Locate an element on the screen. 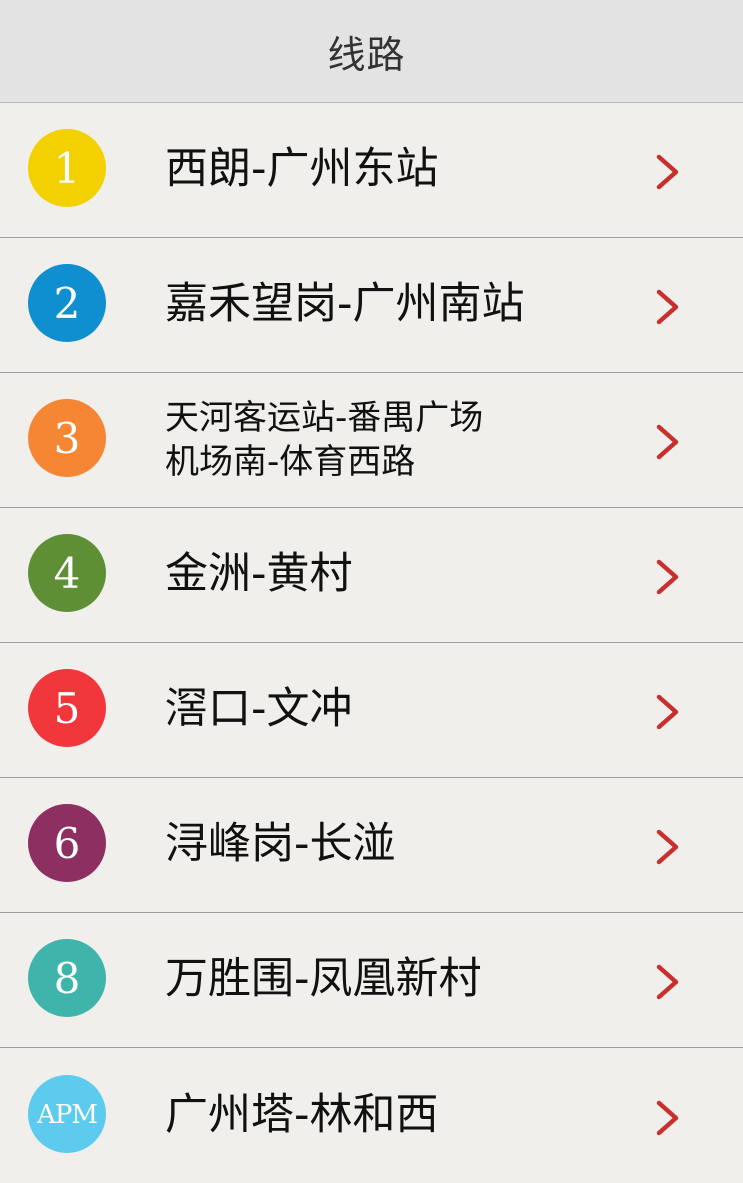 The width and height of the screenshot is (743, 1183). line-badge-3: 3 is located at coordinates (67, 438).